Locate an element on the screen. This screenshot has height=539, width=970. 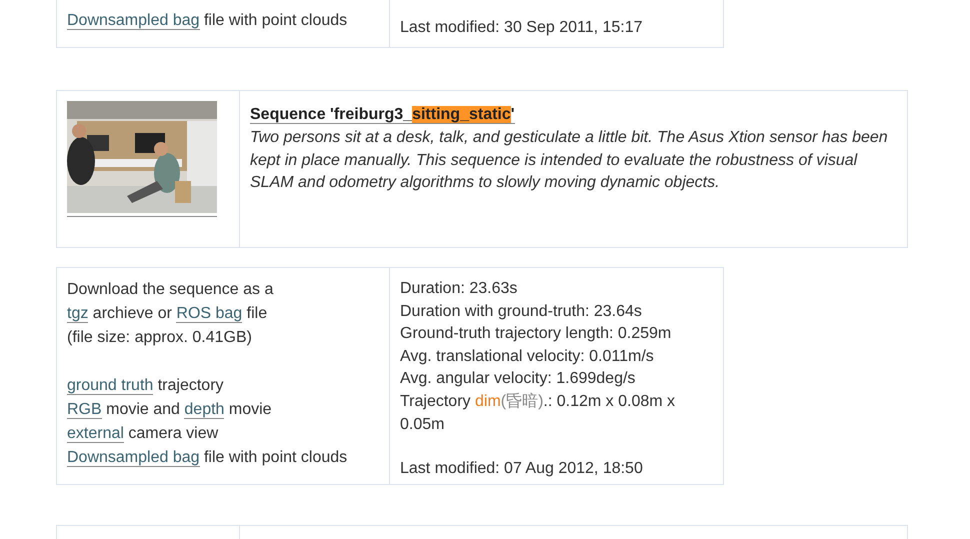
last-modified-text: Last modified: 30 Sep 2011, 15:17 is located at coordinates (522, 28).